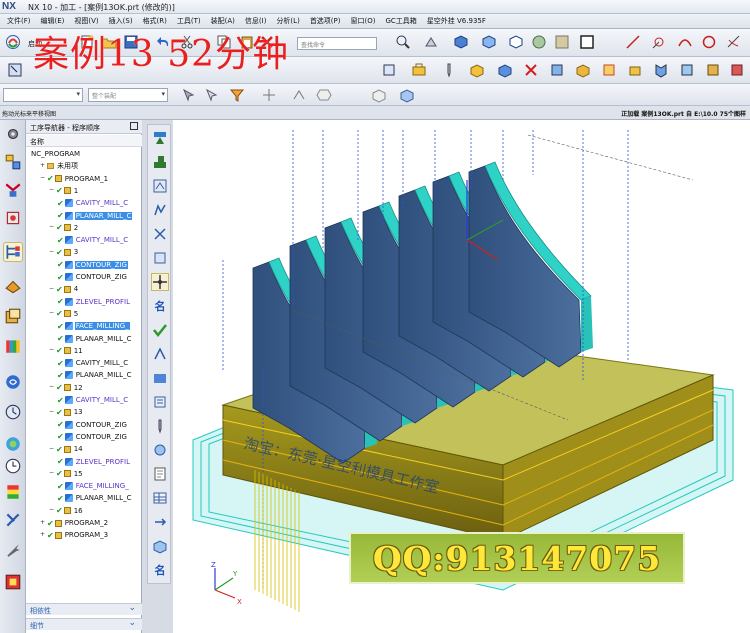 This screenshot has height=633, width=750. I want to click on command-finder-input: 查找命令, so click(337, 43).